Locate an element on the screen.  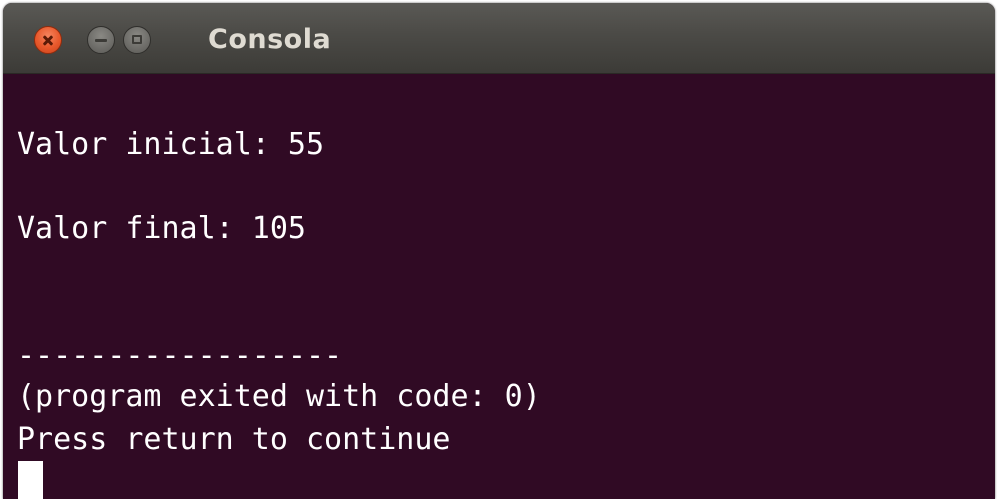
output-line-initial-value: Valor inicial: 55 is located at coordinates (171, 144).